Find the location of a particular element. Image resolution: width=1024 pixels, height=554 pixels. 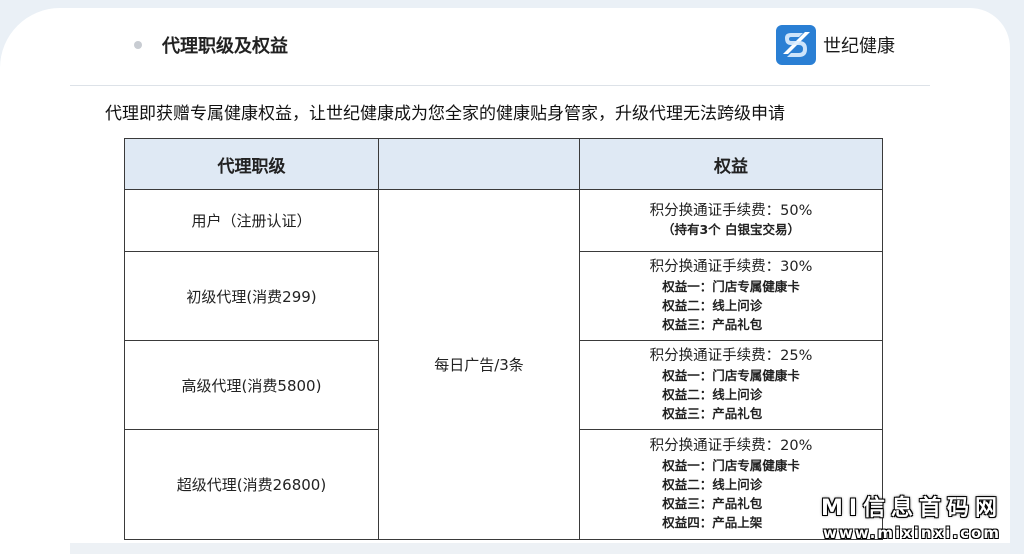

brand-name: 世纪健康 is located at coordinates (859, 46).